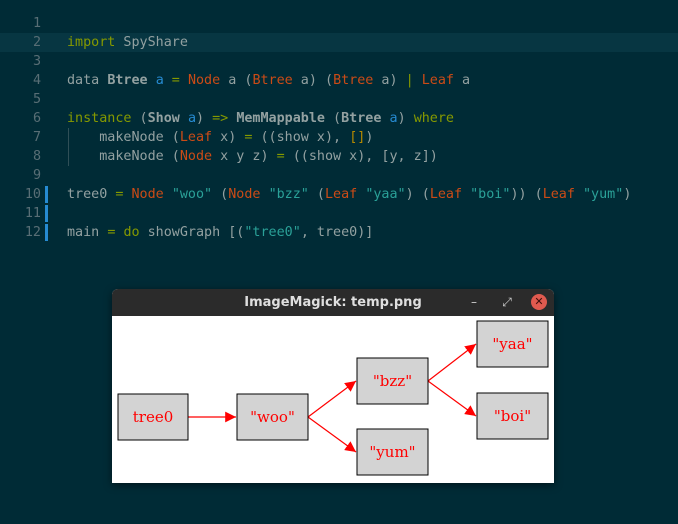  I want to click on code-line: 7 makeNode (Leaf x) = ((show x), []), so click(339, 137).